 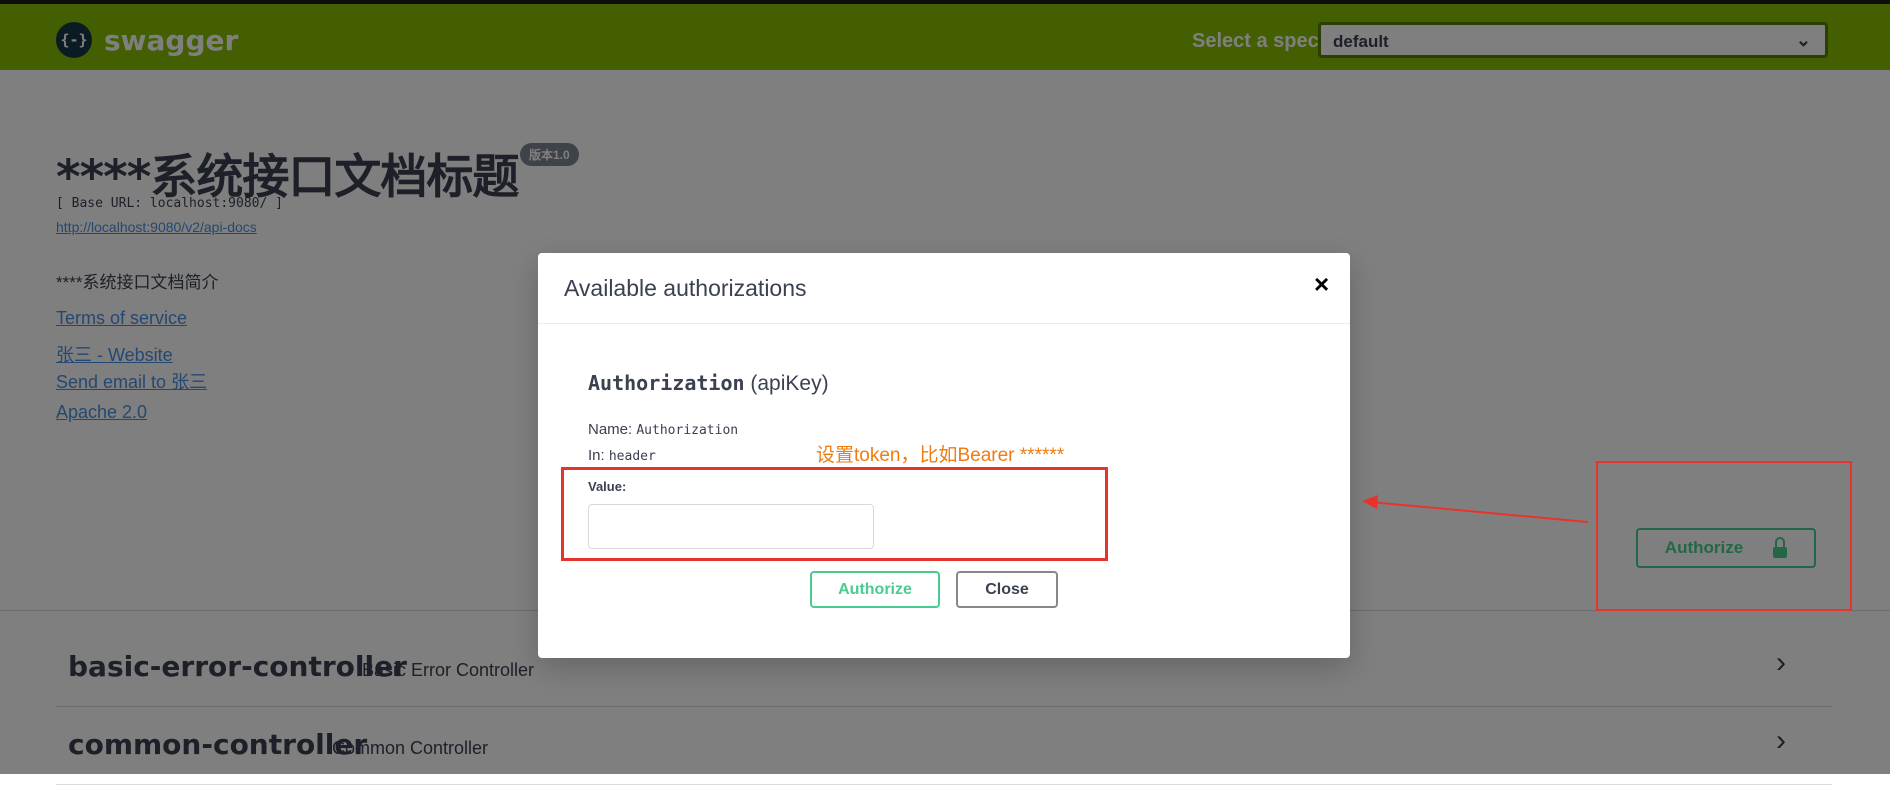 I want to click on annotation-arrow-line, so click(x=1479, y=512).